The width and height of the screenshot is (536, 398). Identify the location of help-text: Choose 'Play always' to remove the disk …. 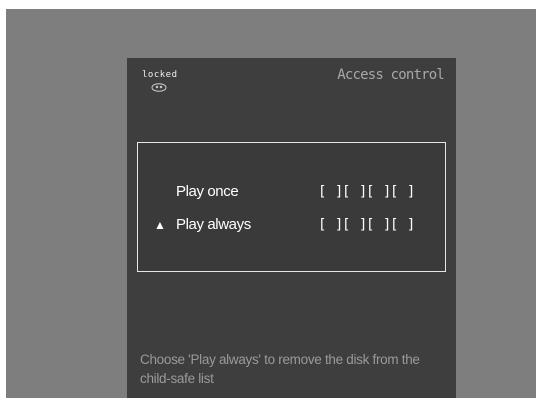
(280, 369).